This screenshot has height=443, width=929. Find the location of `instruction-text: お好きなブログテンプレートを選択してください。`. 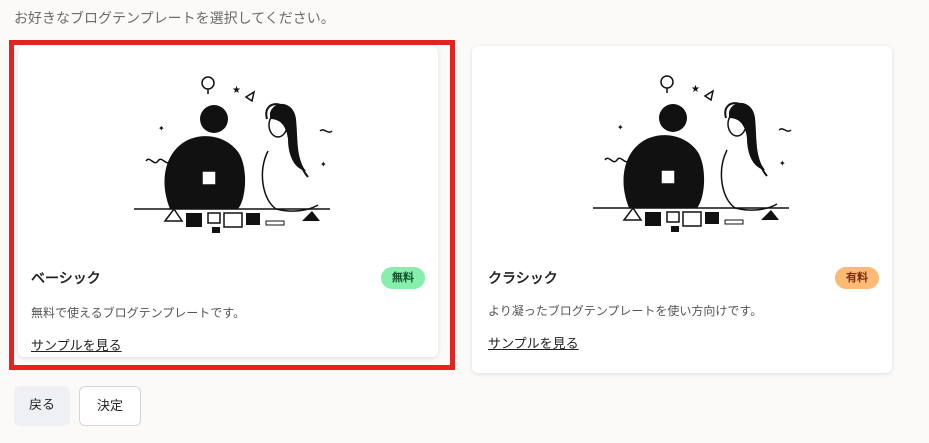

instruction-text: お好きなブログテンプレートを選択してください。 is located at coordinates (174, 19).